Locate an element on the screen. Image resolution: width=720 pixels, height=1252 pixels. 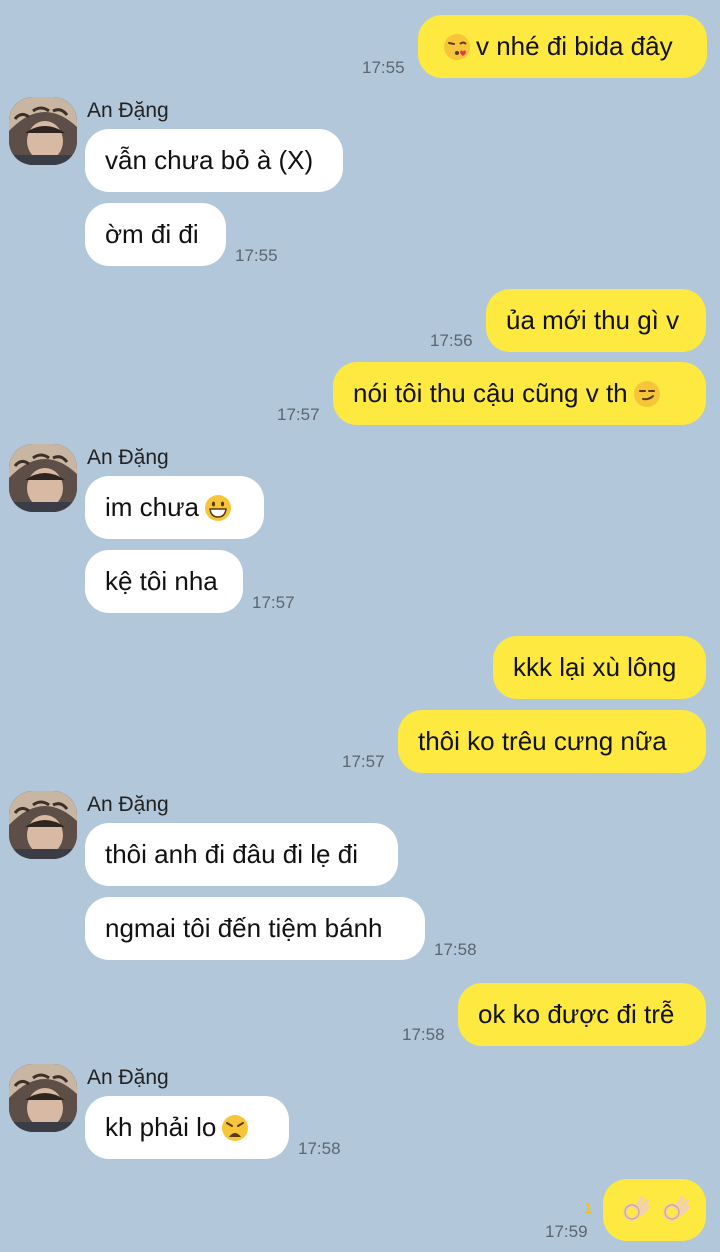
message-text: kệ tôi nha is located at coordinates (161, 581).